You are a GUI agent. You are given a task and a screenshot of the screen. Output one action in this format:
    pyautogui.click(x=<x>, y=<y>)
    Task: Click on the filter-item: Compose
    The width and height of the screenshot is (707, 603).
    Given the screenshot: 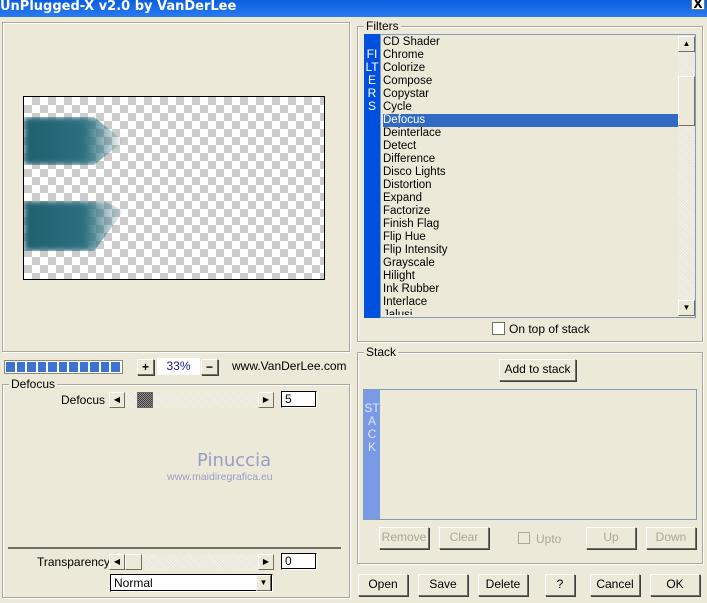 What is the action you would take?
    pyautogui.click(x=530, y=81)
    